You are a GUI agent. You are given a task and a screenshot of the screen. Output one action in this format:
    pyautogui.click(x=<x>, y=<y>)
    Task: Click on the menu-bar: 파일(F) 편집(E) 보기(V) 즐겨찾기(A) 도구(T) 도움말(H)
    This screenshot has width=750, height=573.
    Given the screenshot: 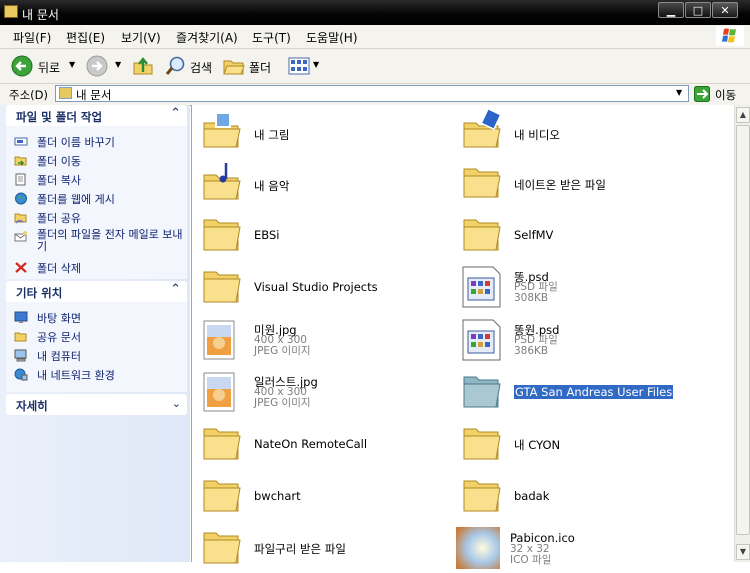 What is the action you would take?
    pyautogui.click(x=375, y=37)
    